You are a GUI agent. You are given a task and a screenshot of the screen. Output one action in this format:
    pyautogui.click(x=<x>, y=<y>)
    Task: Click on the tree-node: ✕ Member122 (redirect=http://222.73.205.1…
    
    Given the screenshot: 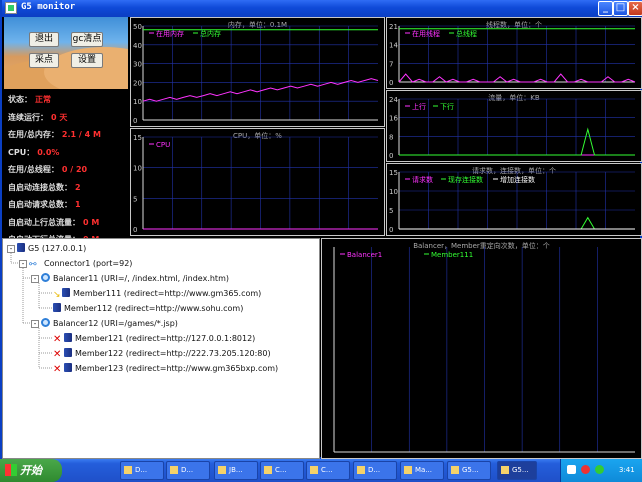 What is the action you would take?
    pyautogui.click(x=162, y=354)
    